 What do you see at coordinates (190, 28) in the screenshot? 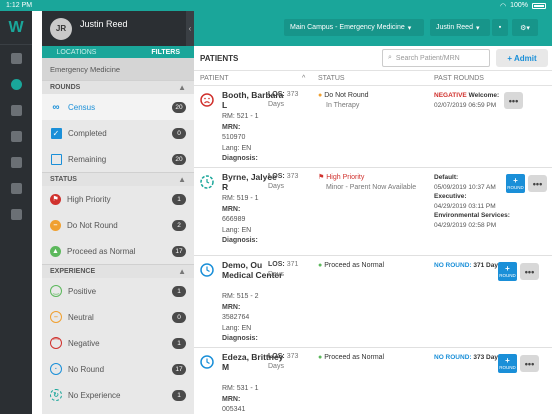
I see `collapse-chevron-icon: ‹` at bounding box center [190, 28].